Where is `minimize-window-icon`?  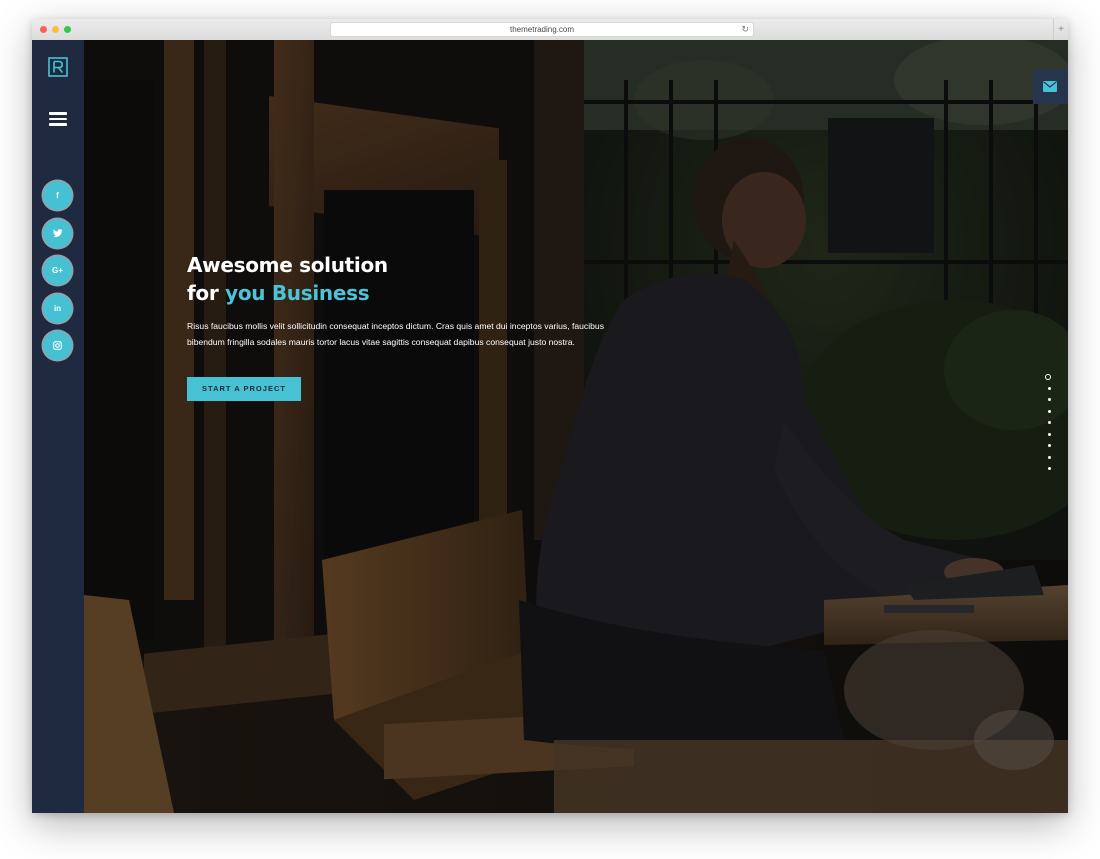
minimize-window-icon is located at coordinates (55, 29).